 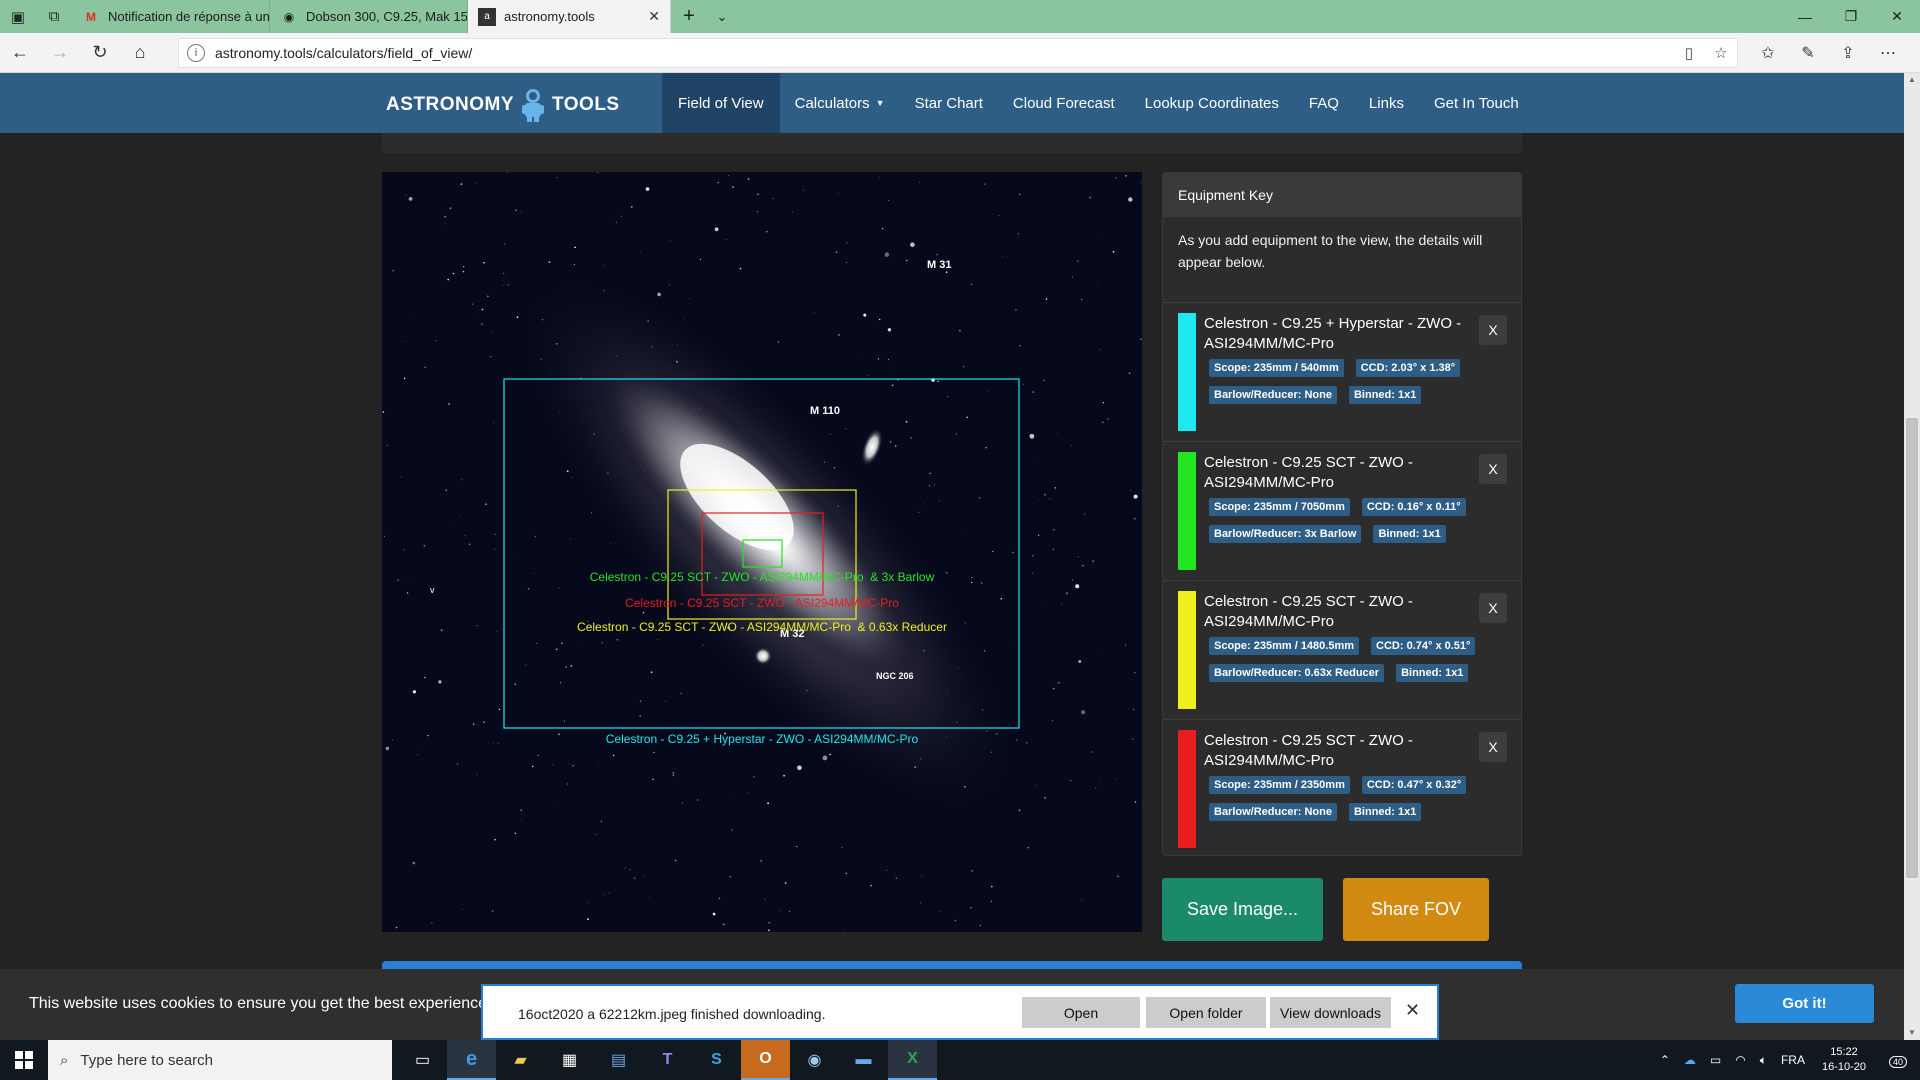 I want to click on taskbar-search-input: ⌕ Type here to search, so click(x=220, y=1060).